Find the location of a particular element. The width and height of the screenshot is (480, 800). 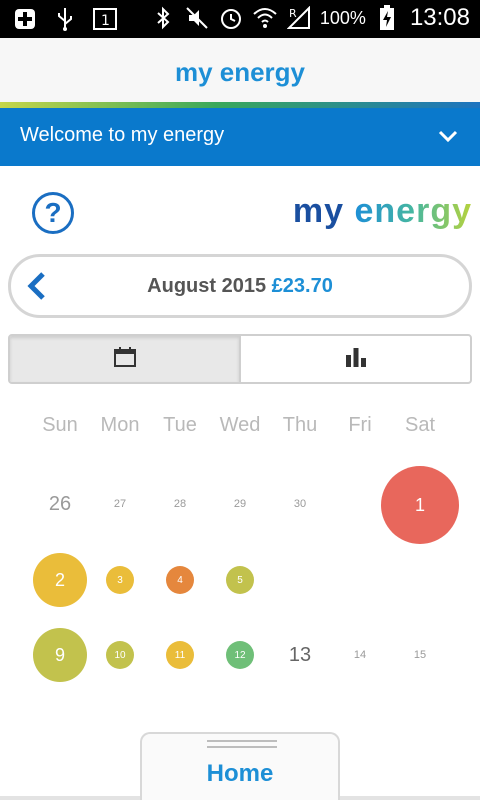

calendar-day: 13 is located at coordinates (300, 655).